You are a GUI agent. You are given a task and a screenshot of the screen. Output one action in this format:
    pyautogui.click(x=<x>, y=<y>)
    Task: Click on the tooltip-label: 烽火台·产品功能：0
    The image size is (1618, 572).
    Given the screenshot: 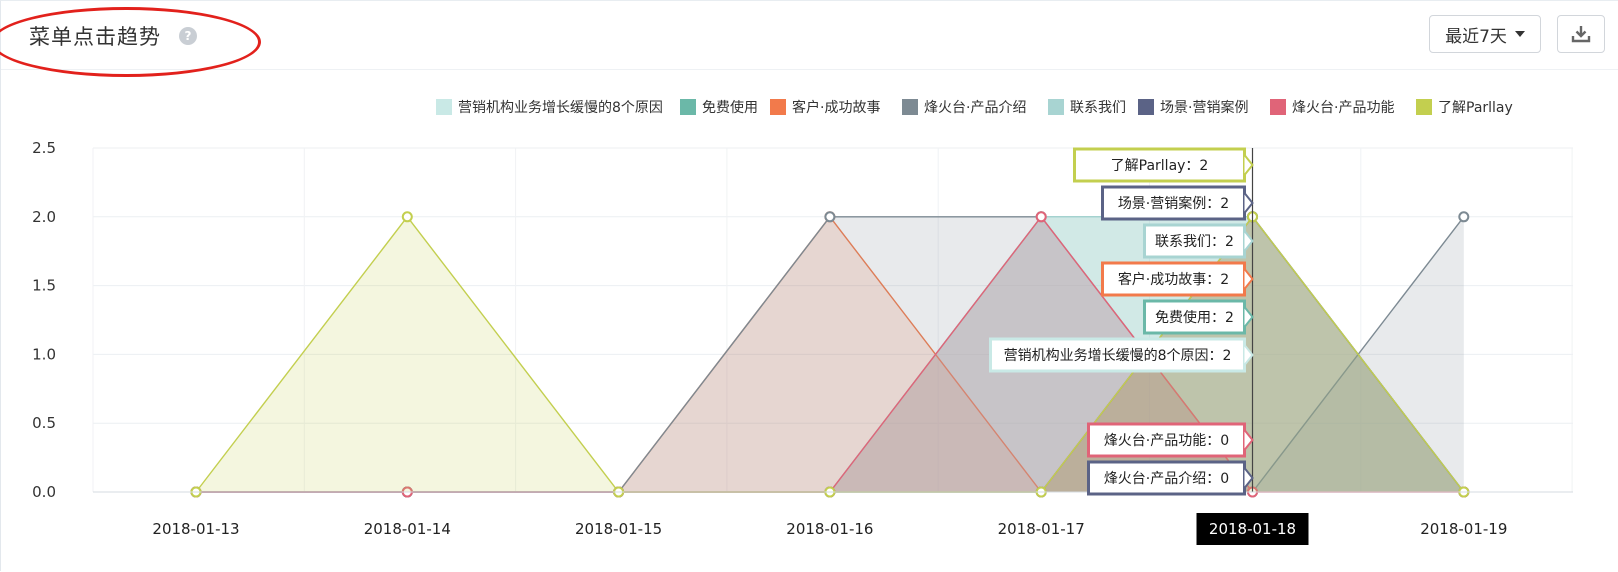 What is the action you would take?
    pyautogui.click(x=1166, y=441)
    